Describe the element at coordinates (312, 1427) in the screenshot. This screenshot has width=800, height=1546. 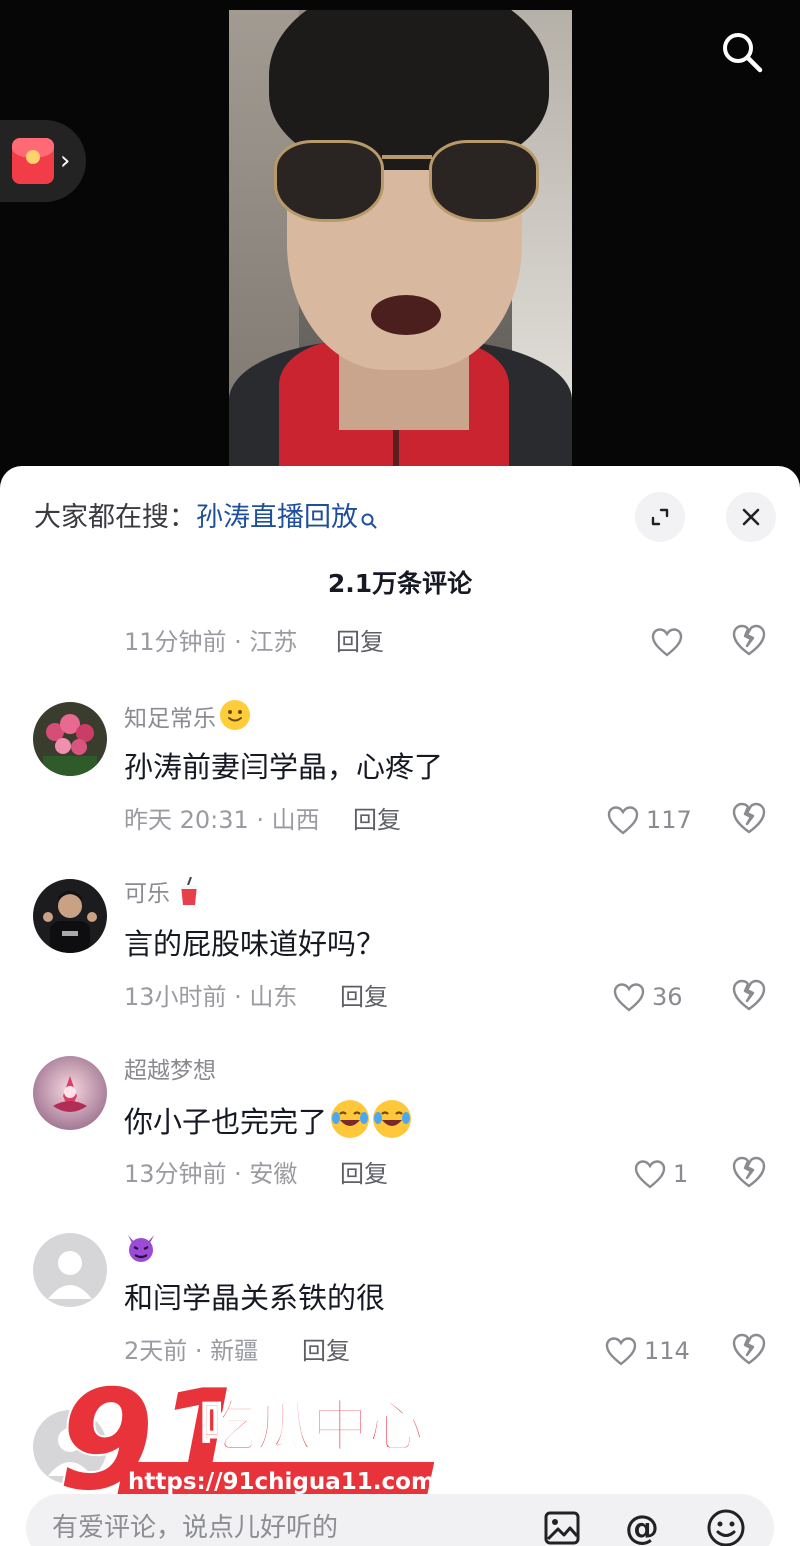
I see `watermark-brand: 吃瓜中心` at that location.